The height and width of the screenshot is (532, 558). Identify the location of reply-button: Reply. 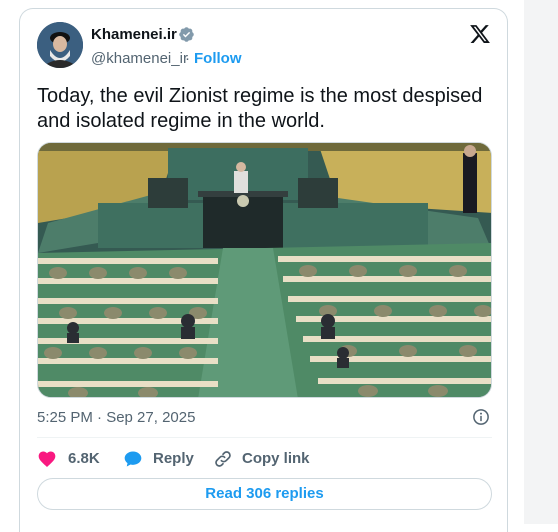
(160, 460).